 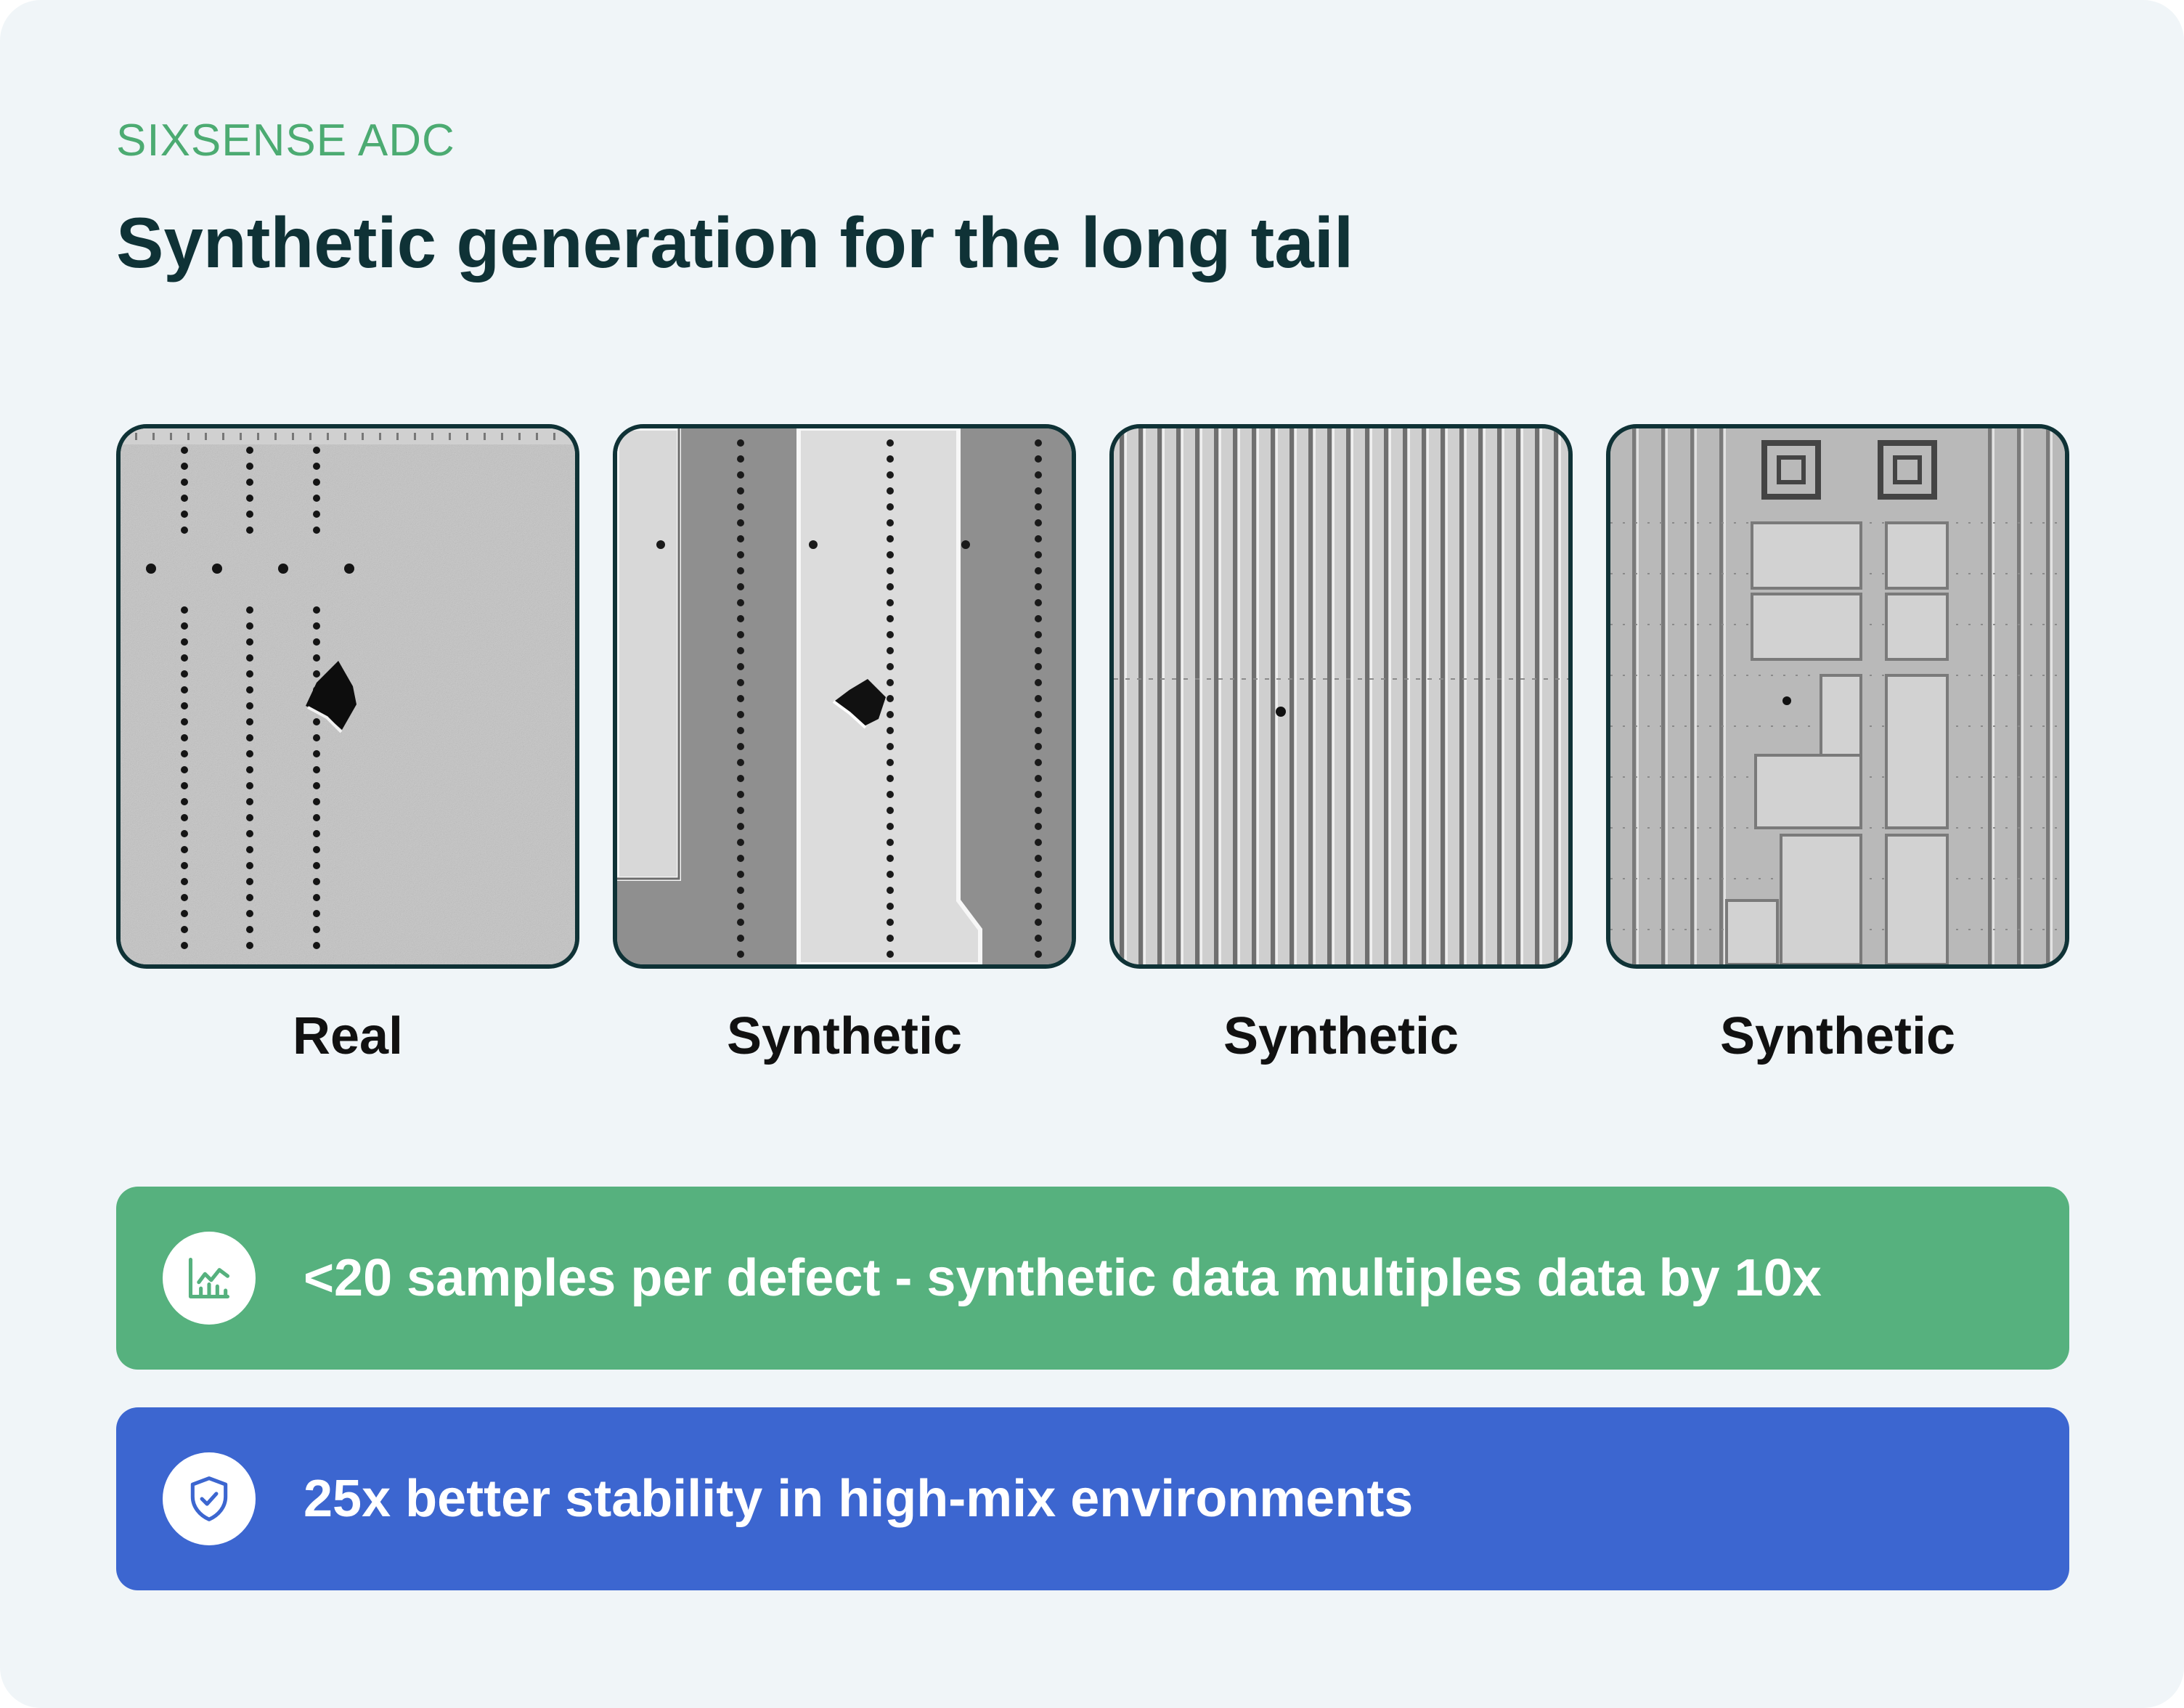 I want to click on shield-check-icon, so click(x=209, y=1498).